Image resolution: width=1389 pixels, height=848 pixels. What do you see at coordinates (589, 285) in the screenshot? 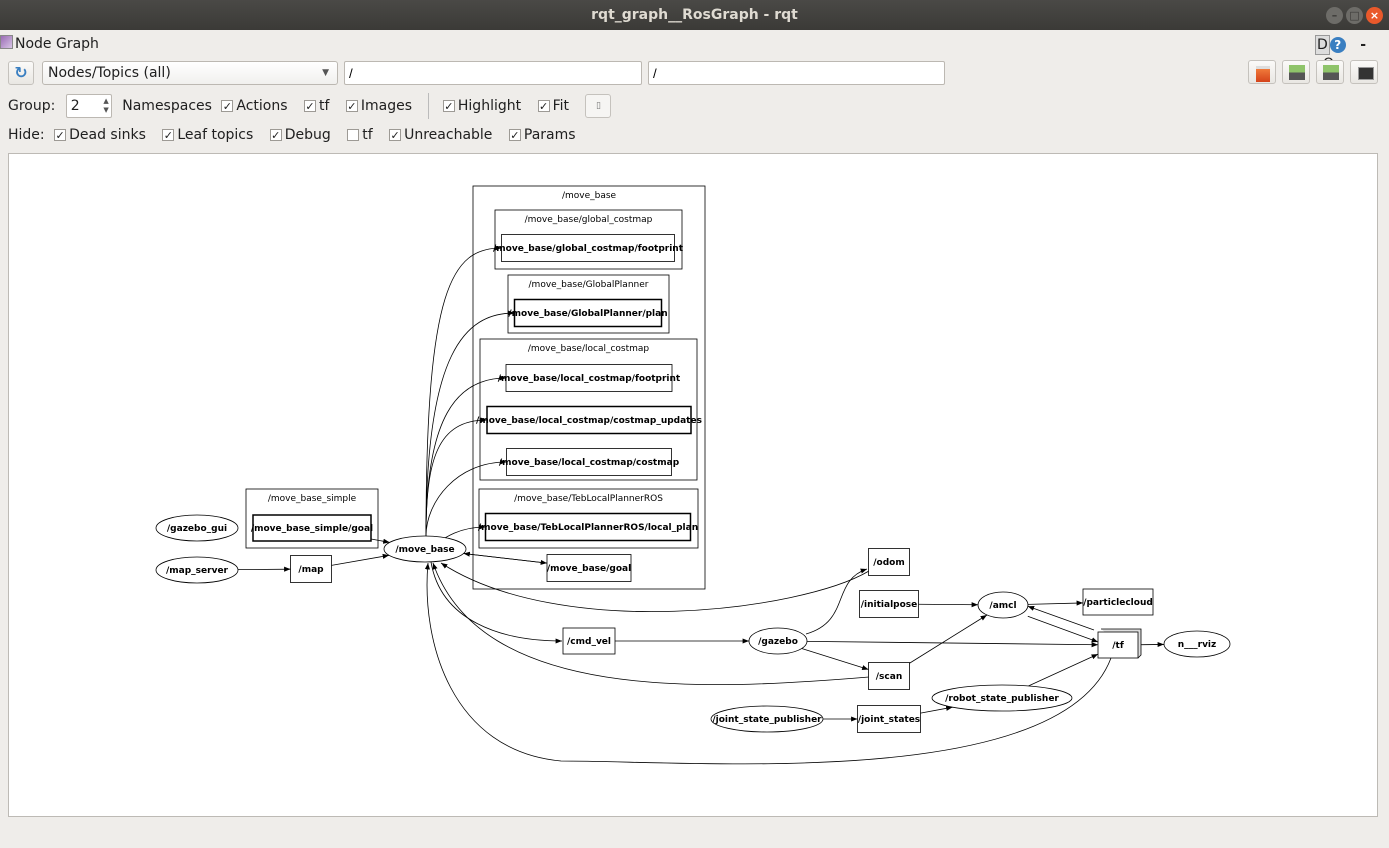
I see `cluster-label: /move_base/GlobalPlanner` at bounding box center [589, 285].